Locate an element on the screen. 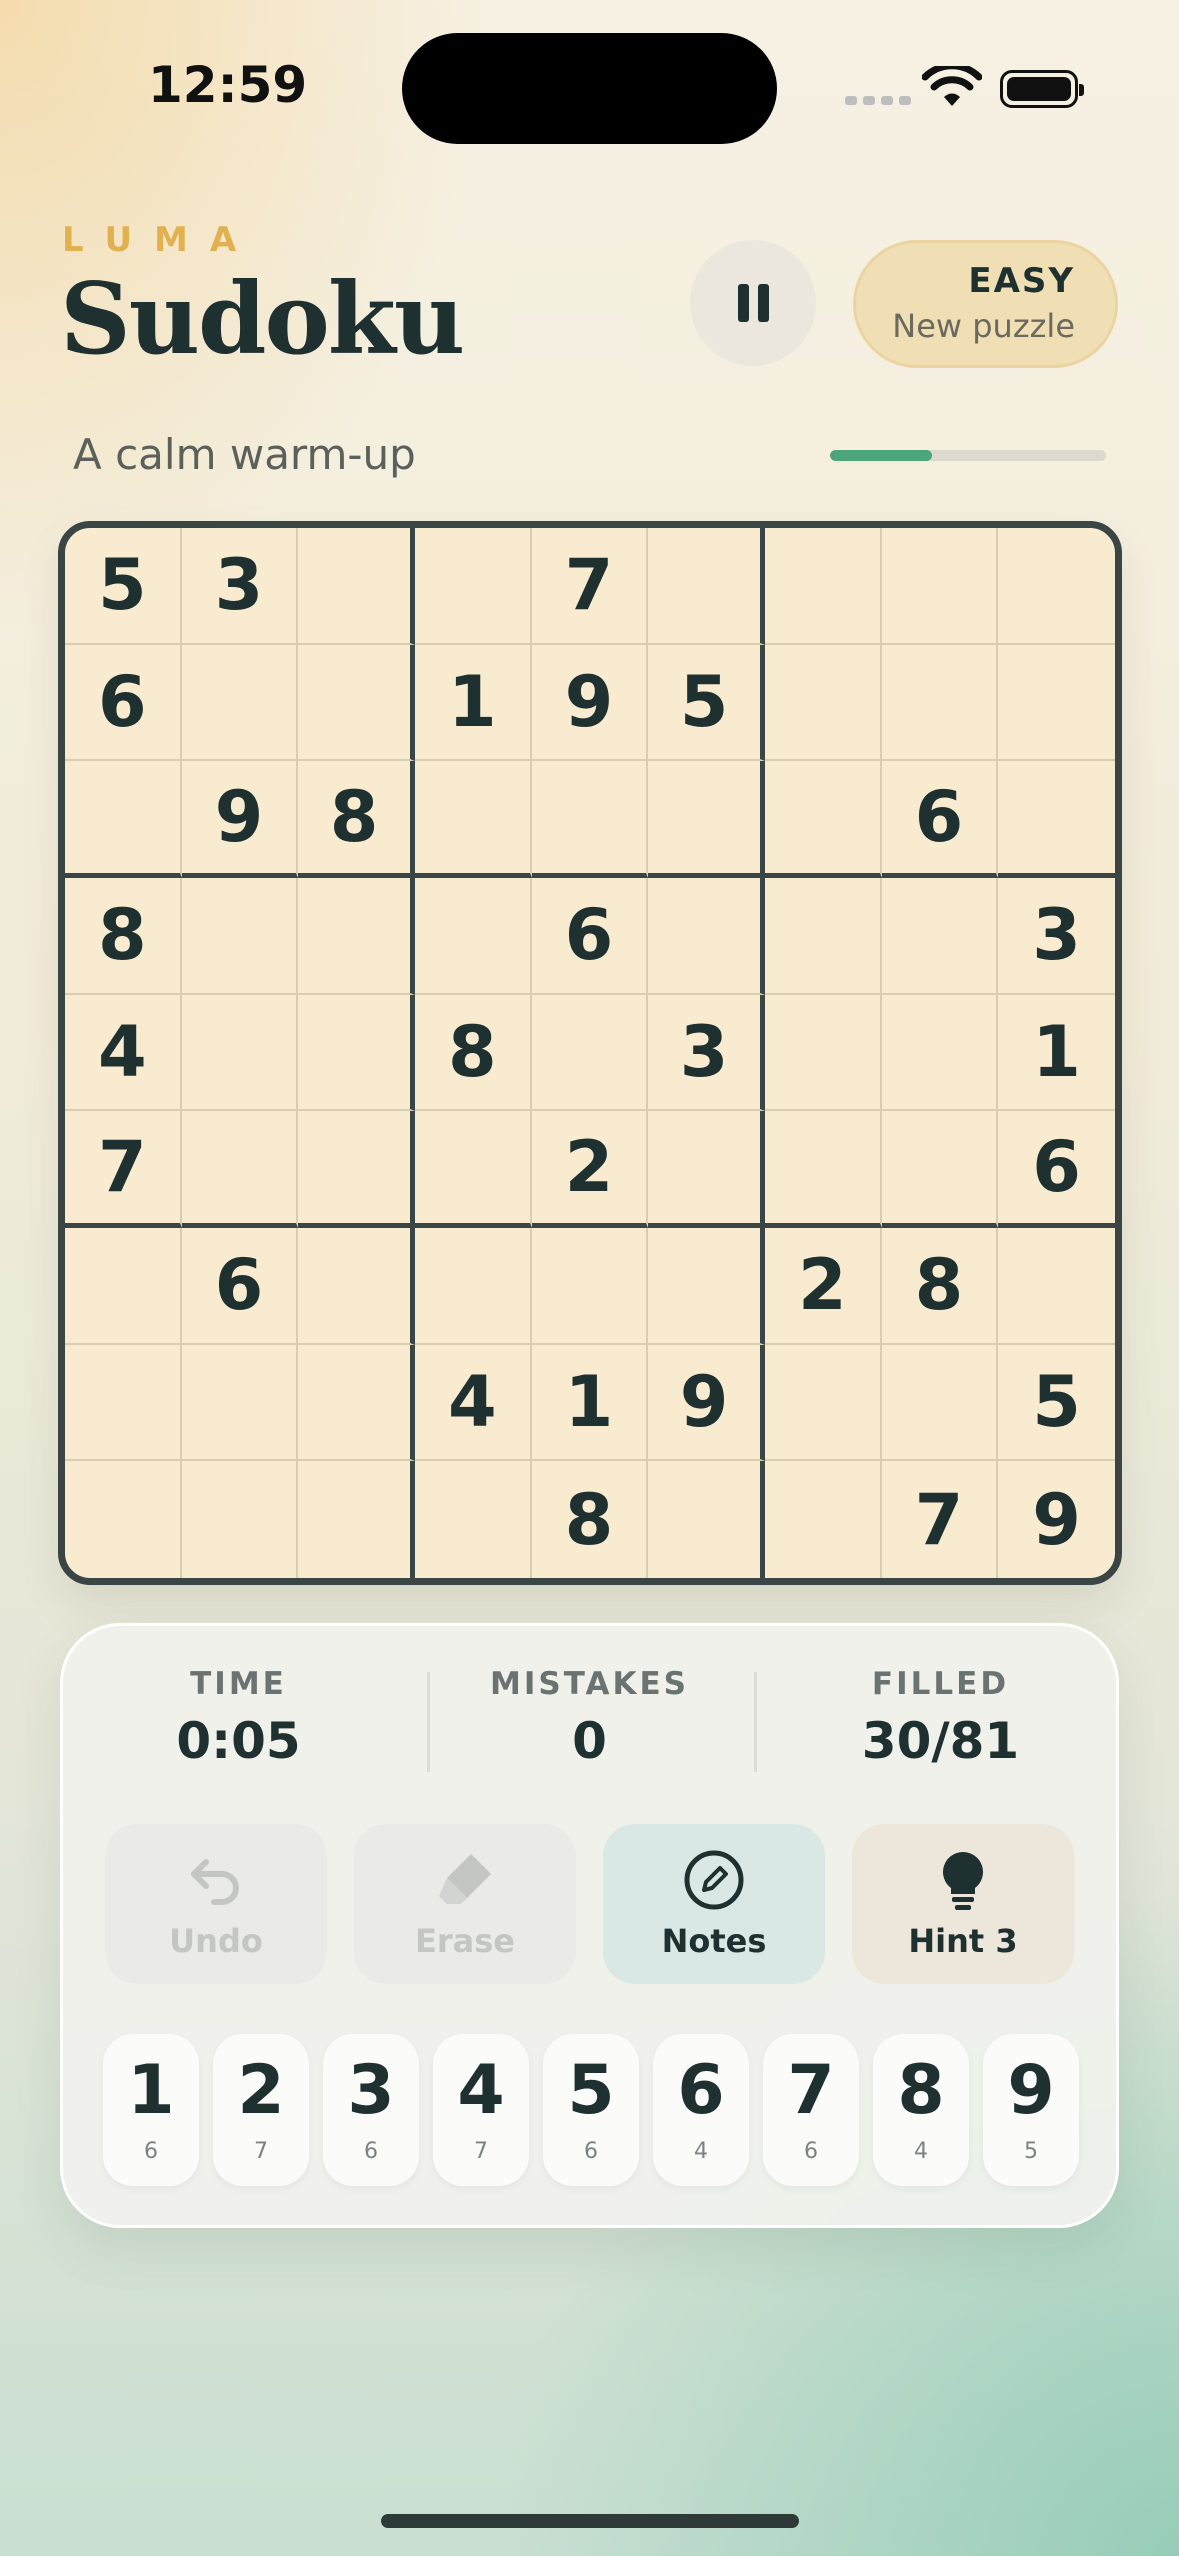  hint-button: Hint 3 is located at coordinates (963, 1904).